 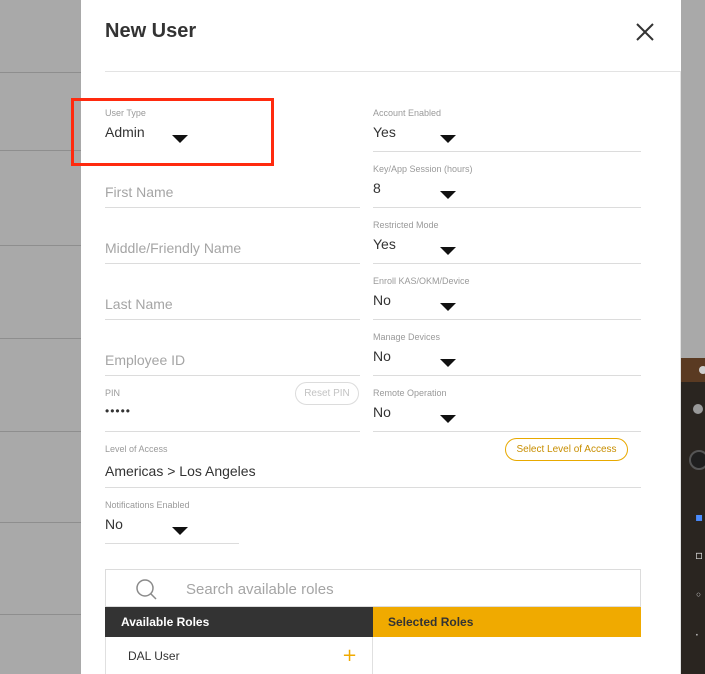 What do you see at coordinates (697, 460) in the screenshot?
I see `globe-icon` at bounding box center [697, 460].